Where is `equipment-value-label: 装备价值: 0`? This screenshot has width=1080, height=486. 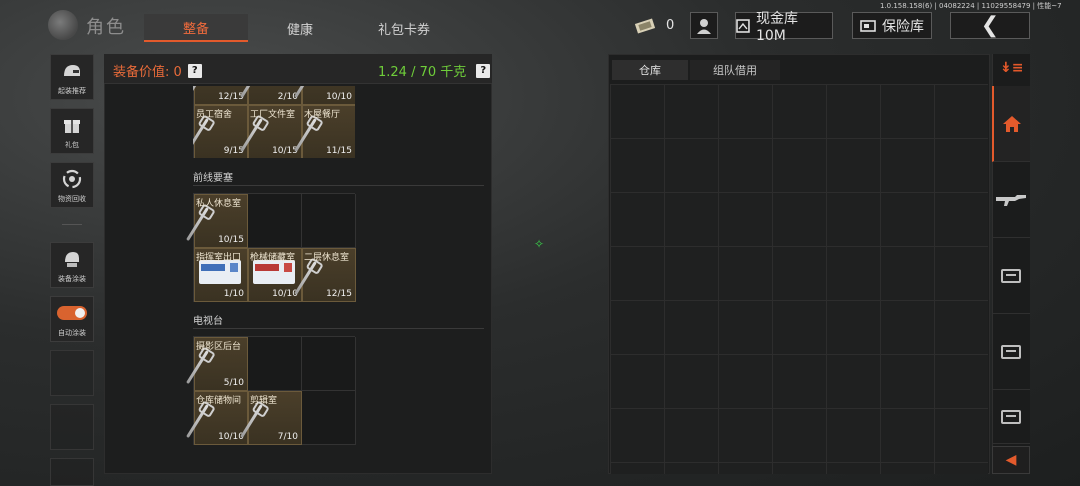
equipment-value-label: 装备价值: 0 is located at coordinates (147, 72).